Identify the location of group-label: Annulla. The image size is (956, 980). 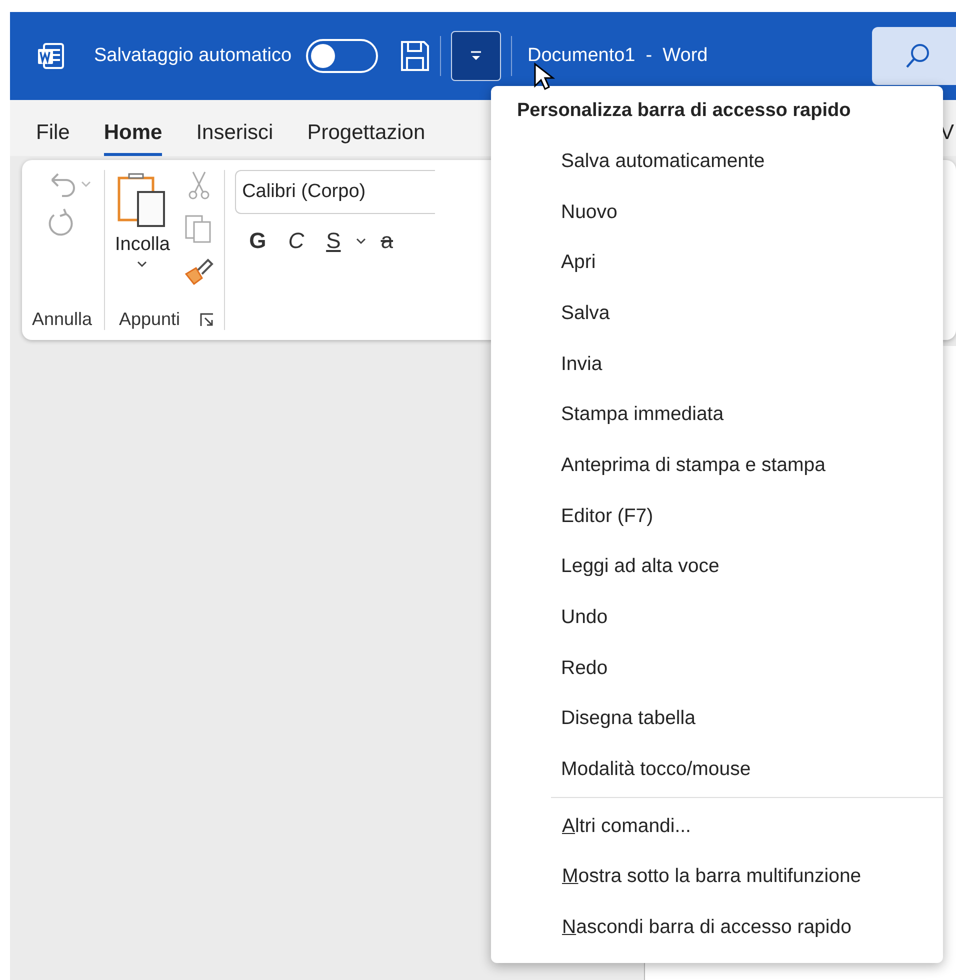
(62, 319).